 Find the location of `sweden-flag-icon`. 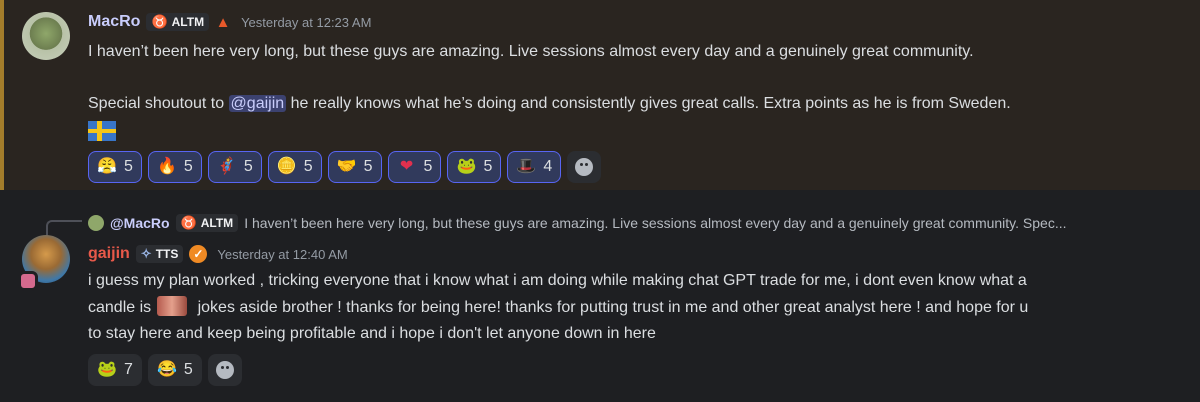

sweden-flag-icon is located at coordinates (102, 131).